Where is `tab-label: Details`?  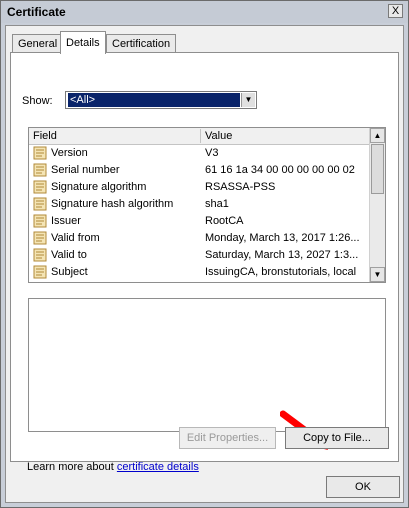
tab-label: Details is located at coordinates (83, 43).